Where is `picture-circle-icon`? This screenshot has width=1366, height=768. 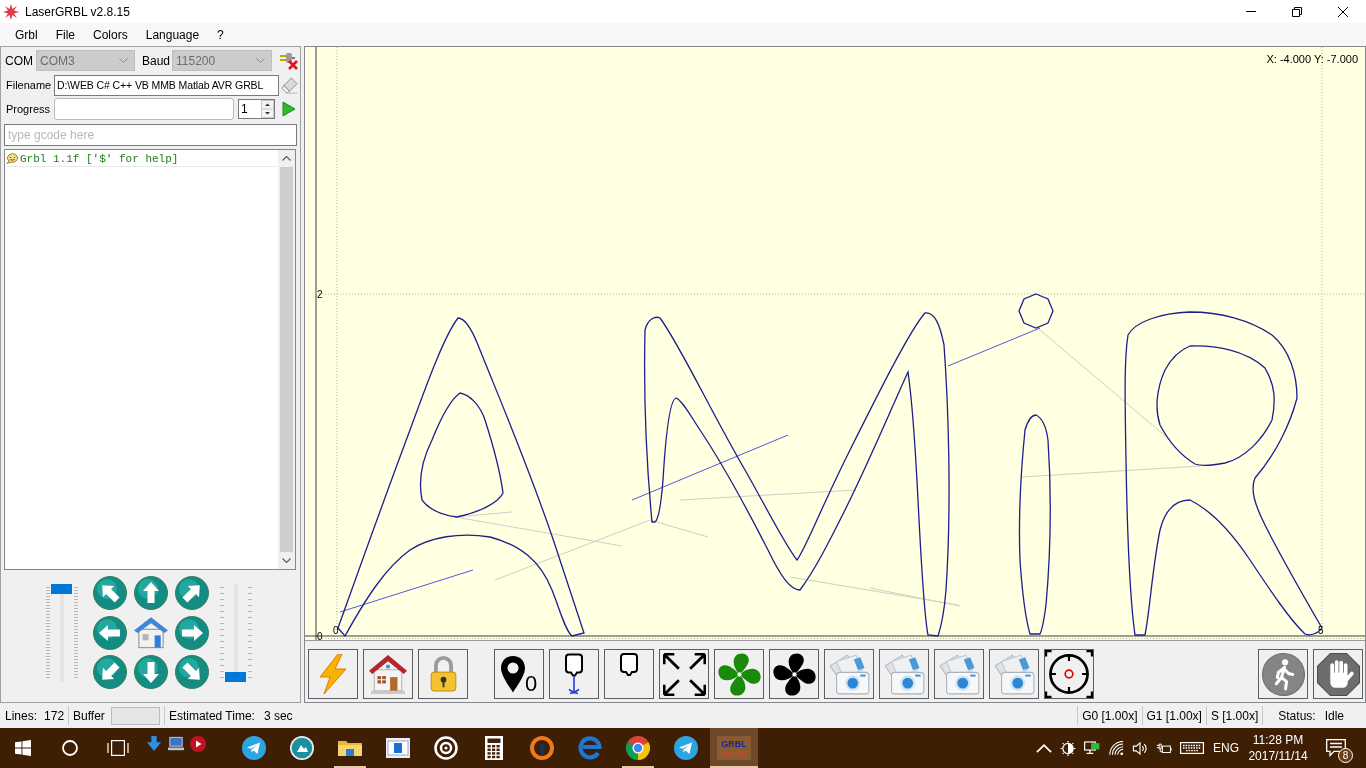
picture-circle-icon is located at coordinates (302, 748).